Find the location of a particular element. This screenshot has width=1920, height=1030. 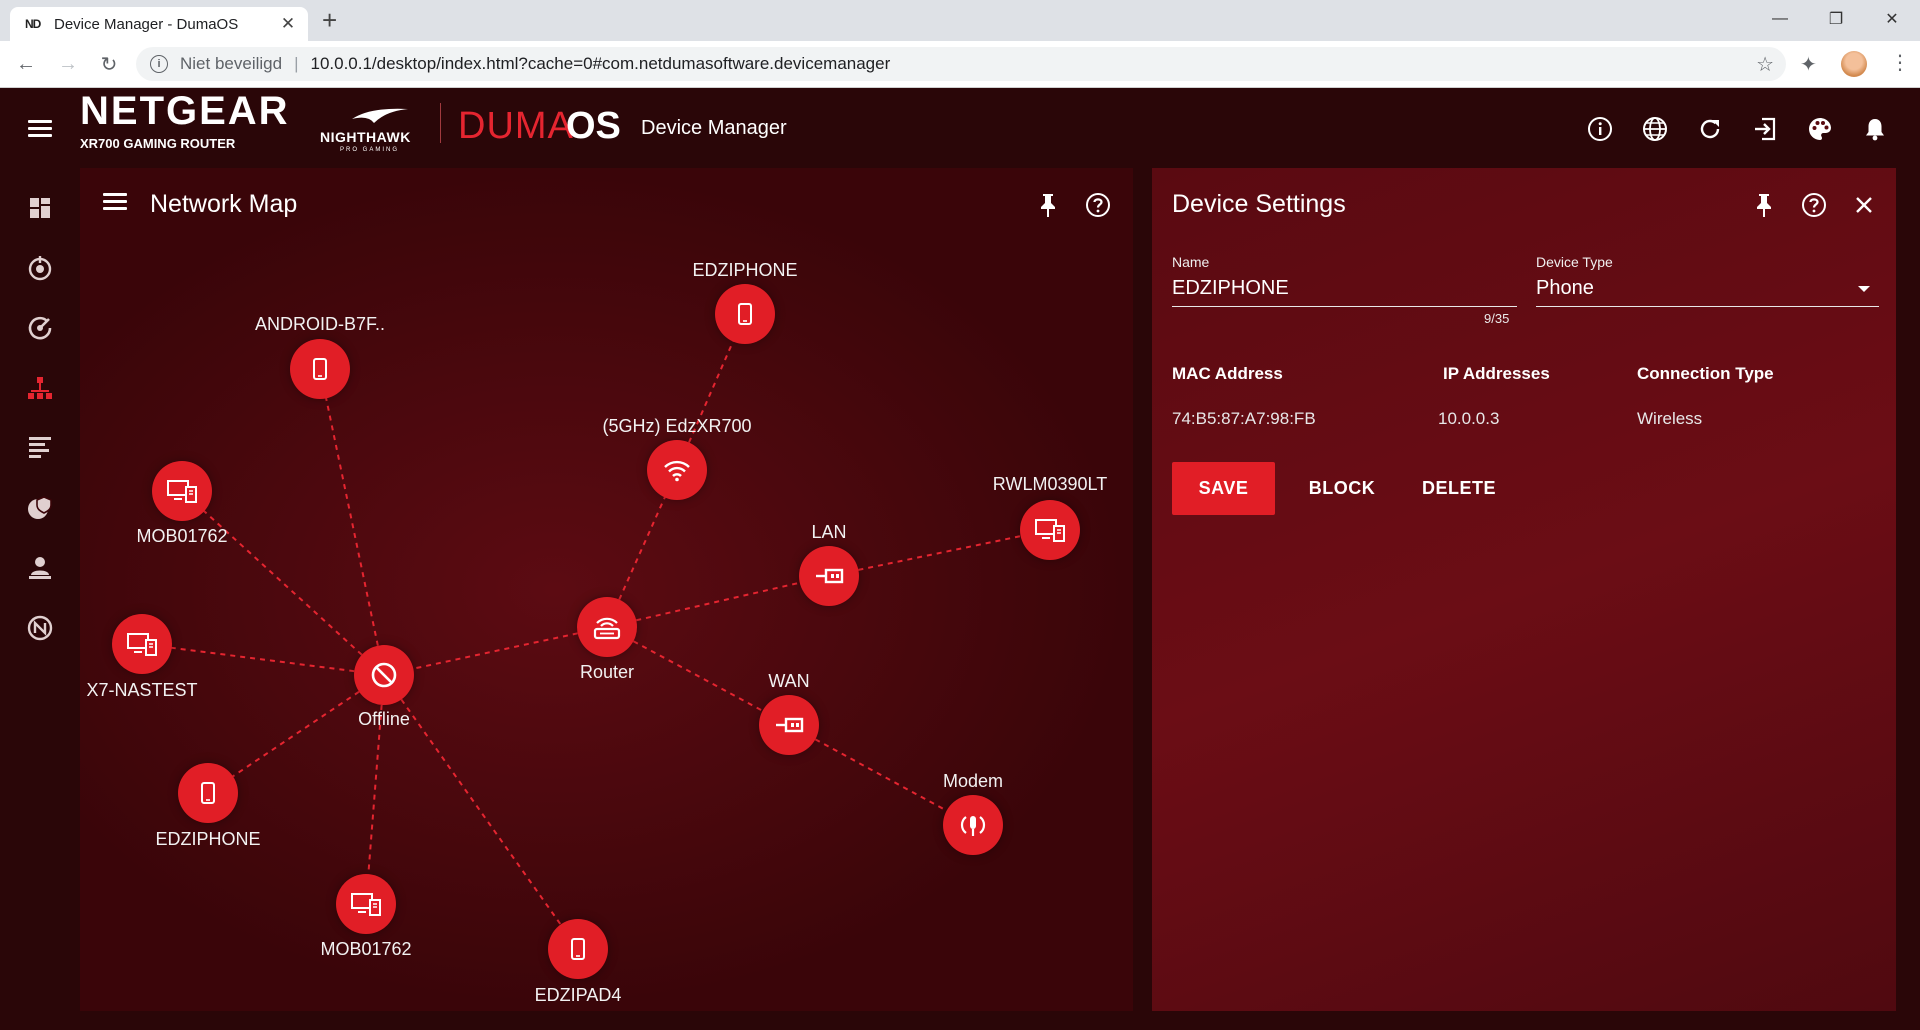

info-icon is located at coordinates (1600, 129).